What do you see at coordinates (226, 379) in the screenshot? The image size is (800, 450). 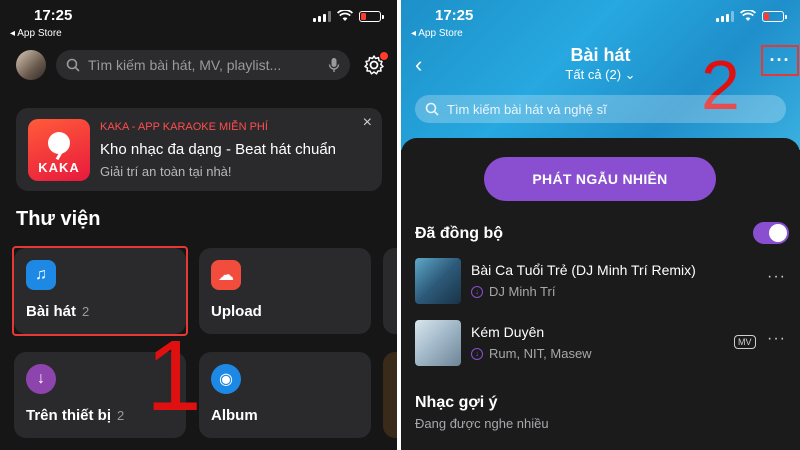 I see `album-icon: ◉` at bounding box center [226, 379].